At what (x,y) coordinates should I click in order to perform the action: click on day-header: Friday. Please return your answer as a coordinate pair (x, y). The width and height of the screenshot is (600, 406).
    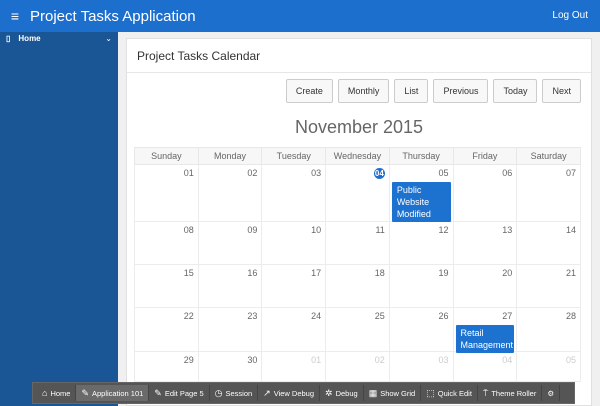
    Looking at the image, I should click on (485, 156).